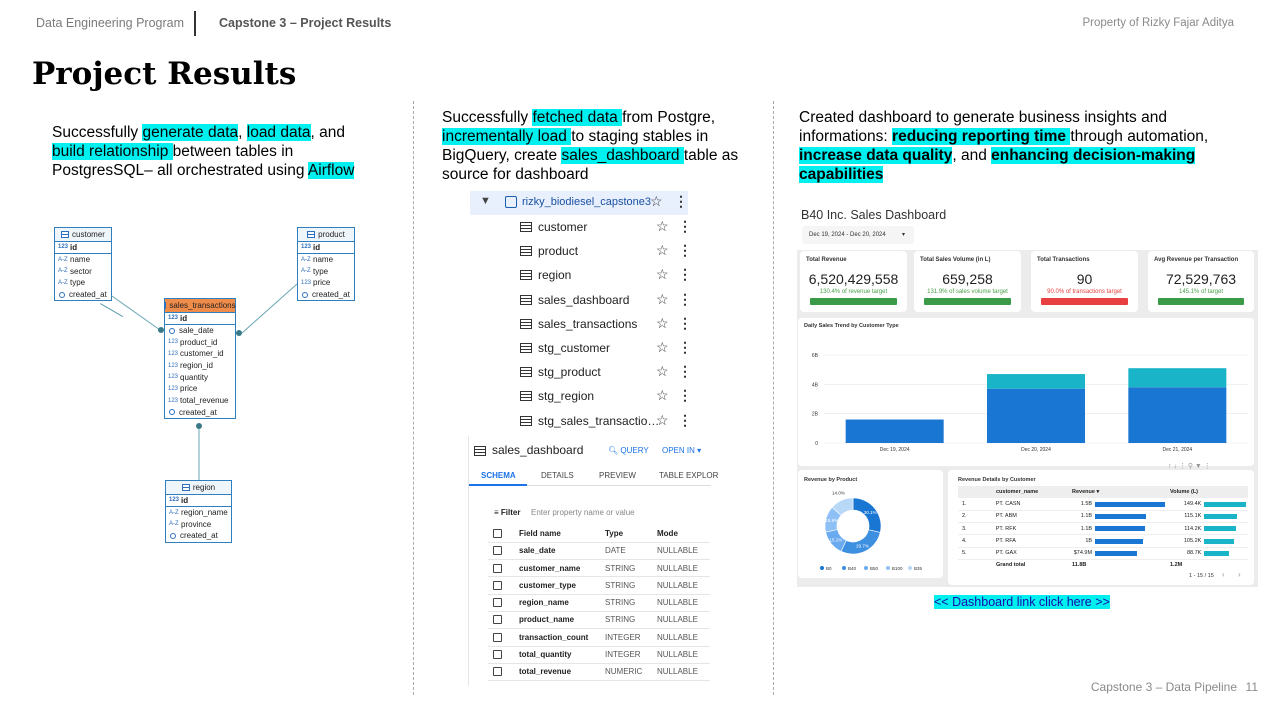 The height and width of the screenshot is (720, 1280). I want to click on erd-column: 123 customer_id, so click(200, 354).